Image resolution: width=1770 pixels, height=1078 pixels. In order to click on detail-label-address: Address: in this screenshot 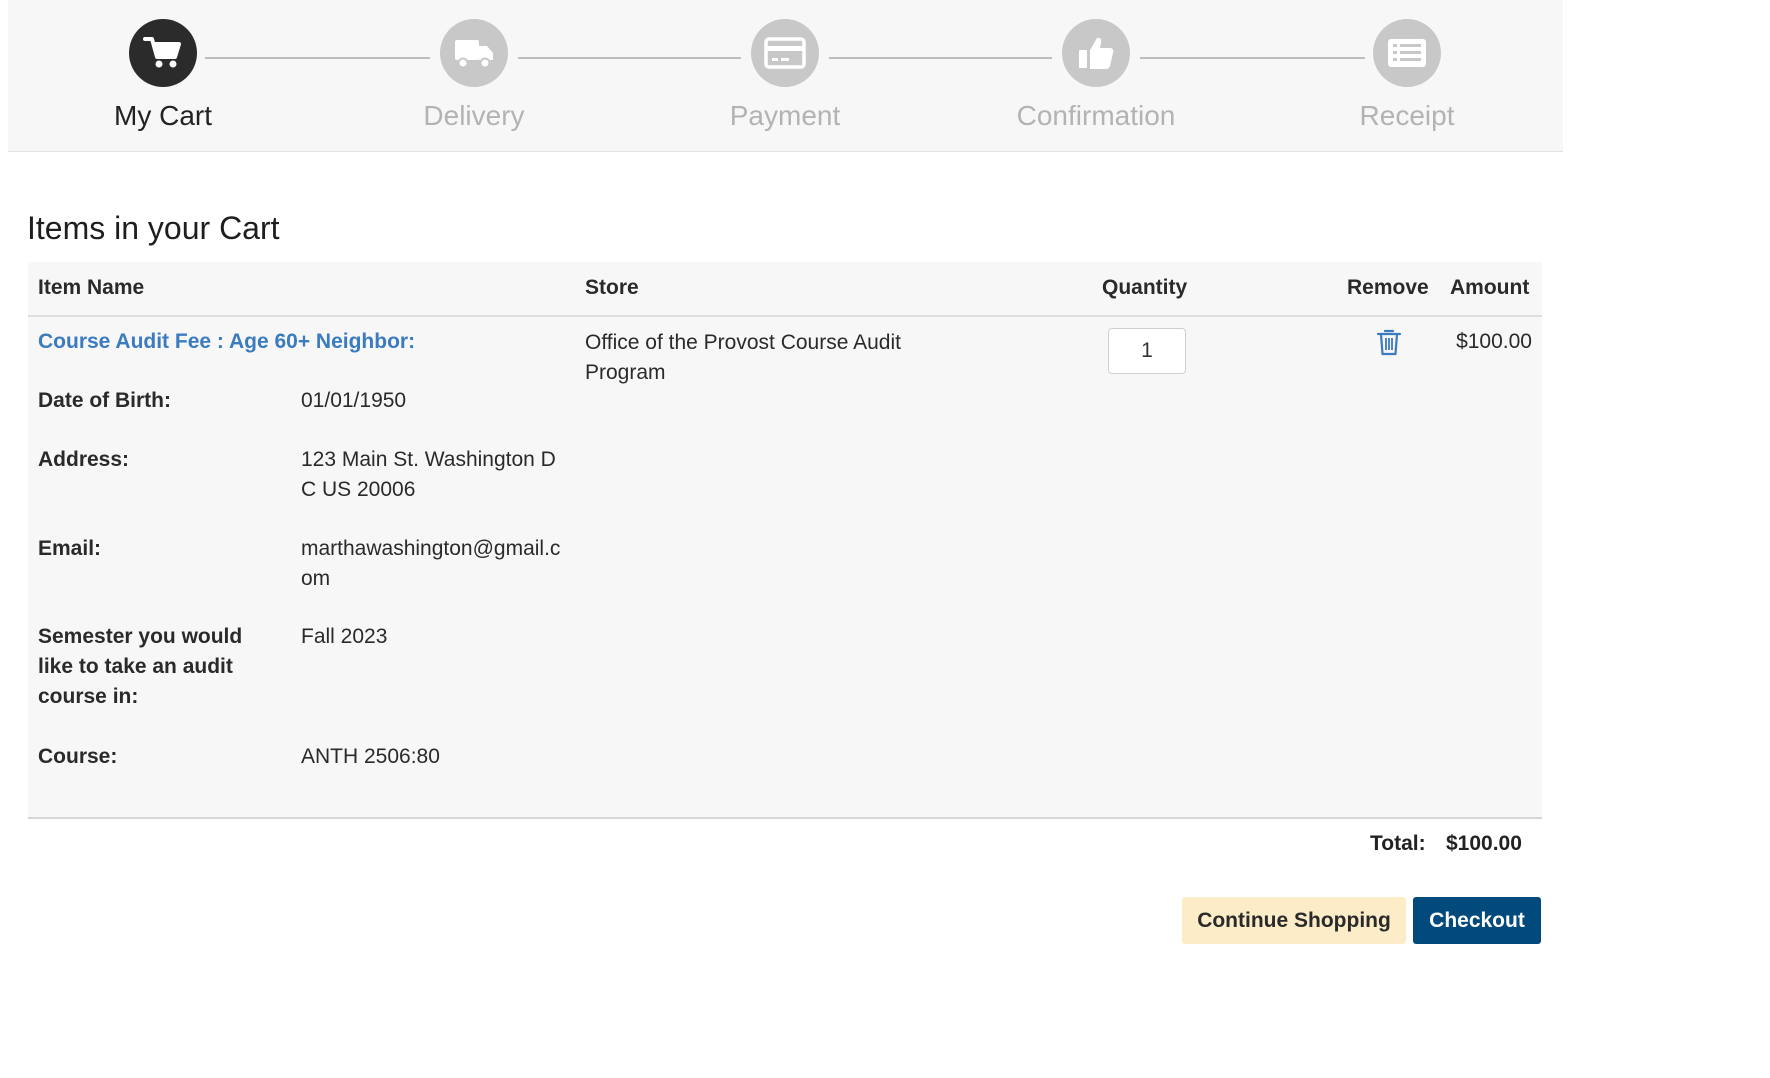, I will do `click(84, 459)`.